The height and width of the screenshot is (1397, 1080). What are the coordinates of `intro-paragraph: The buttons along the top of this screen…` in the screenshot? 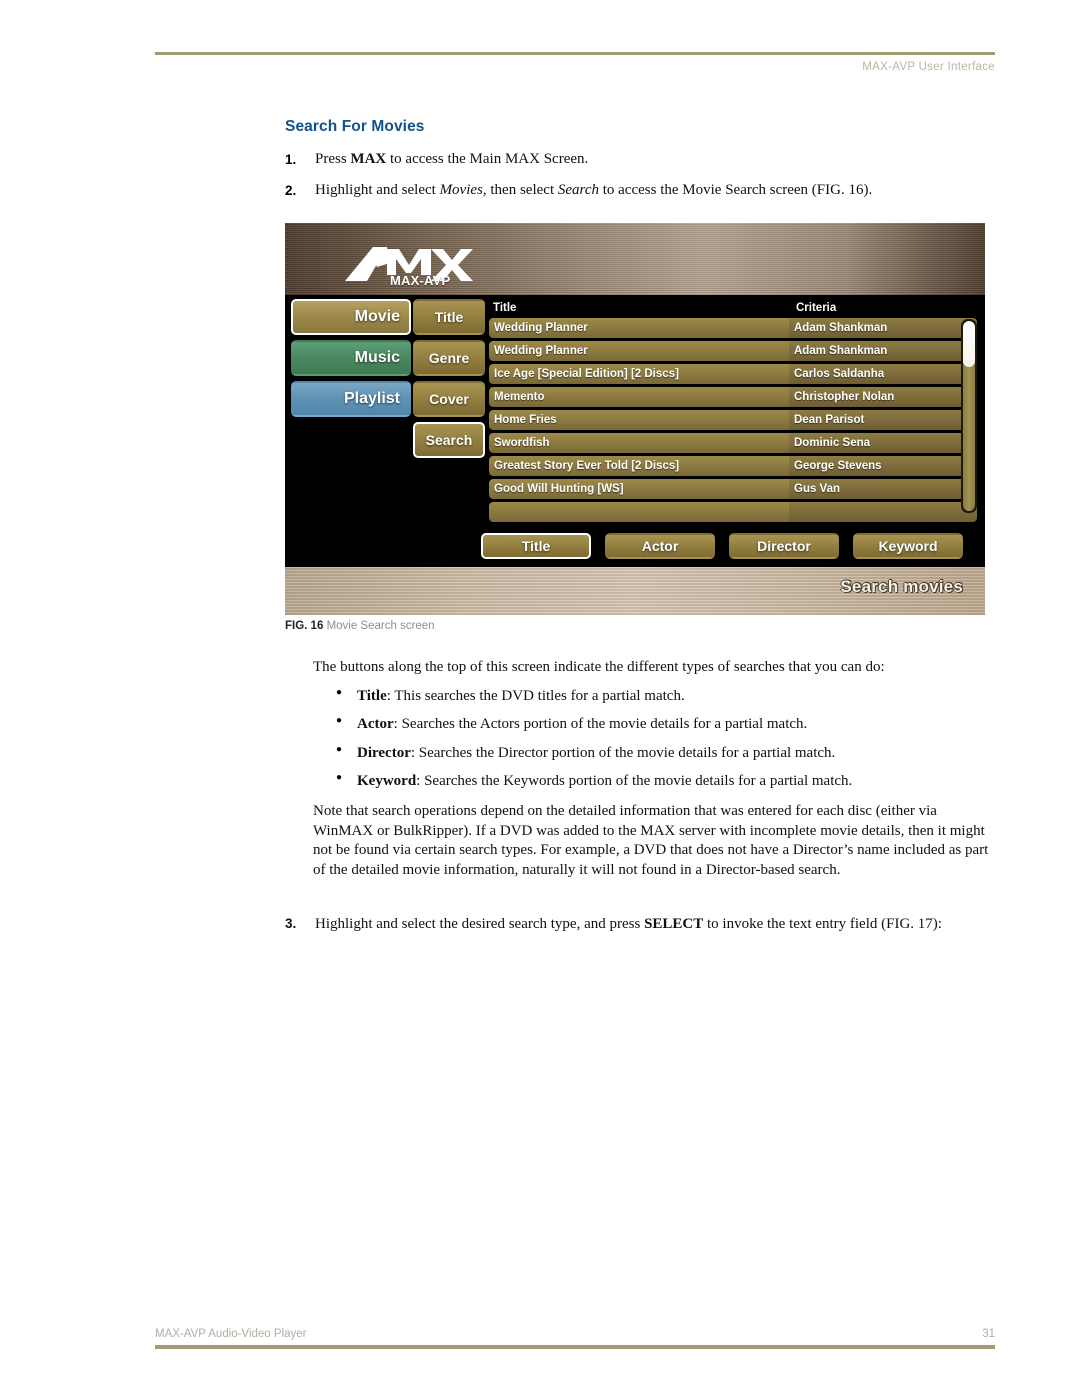 It's located at (599, 667).